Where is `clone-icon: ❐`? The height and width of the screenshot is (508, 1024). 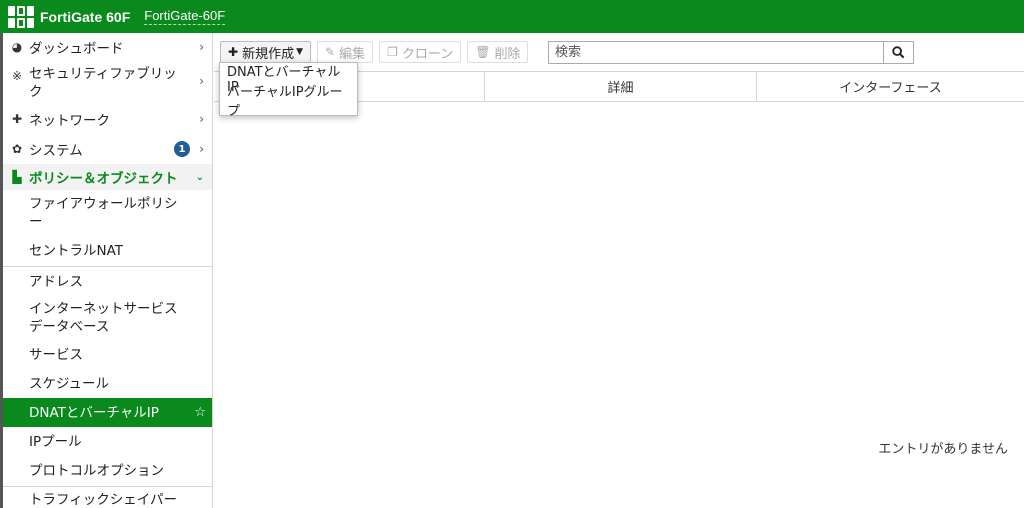
clone-icon: ❐ is located at coordinates (392, 52).